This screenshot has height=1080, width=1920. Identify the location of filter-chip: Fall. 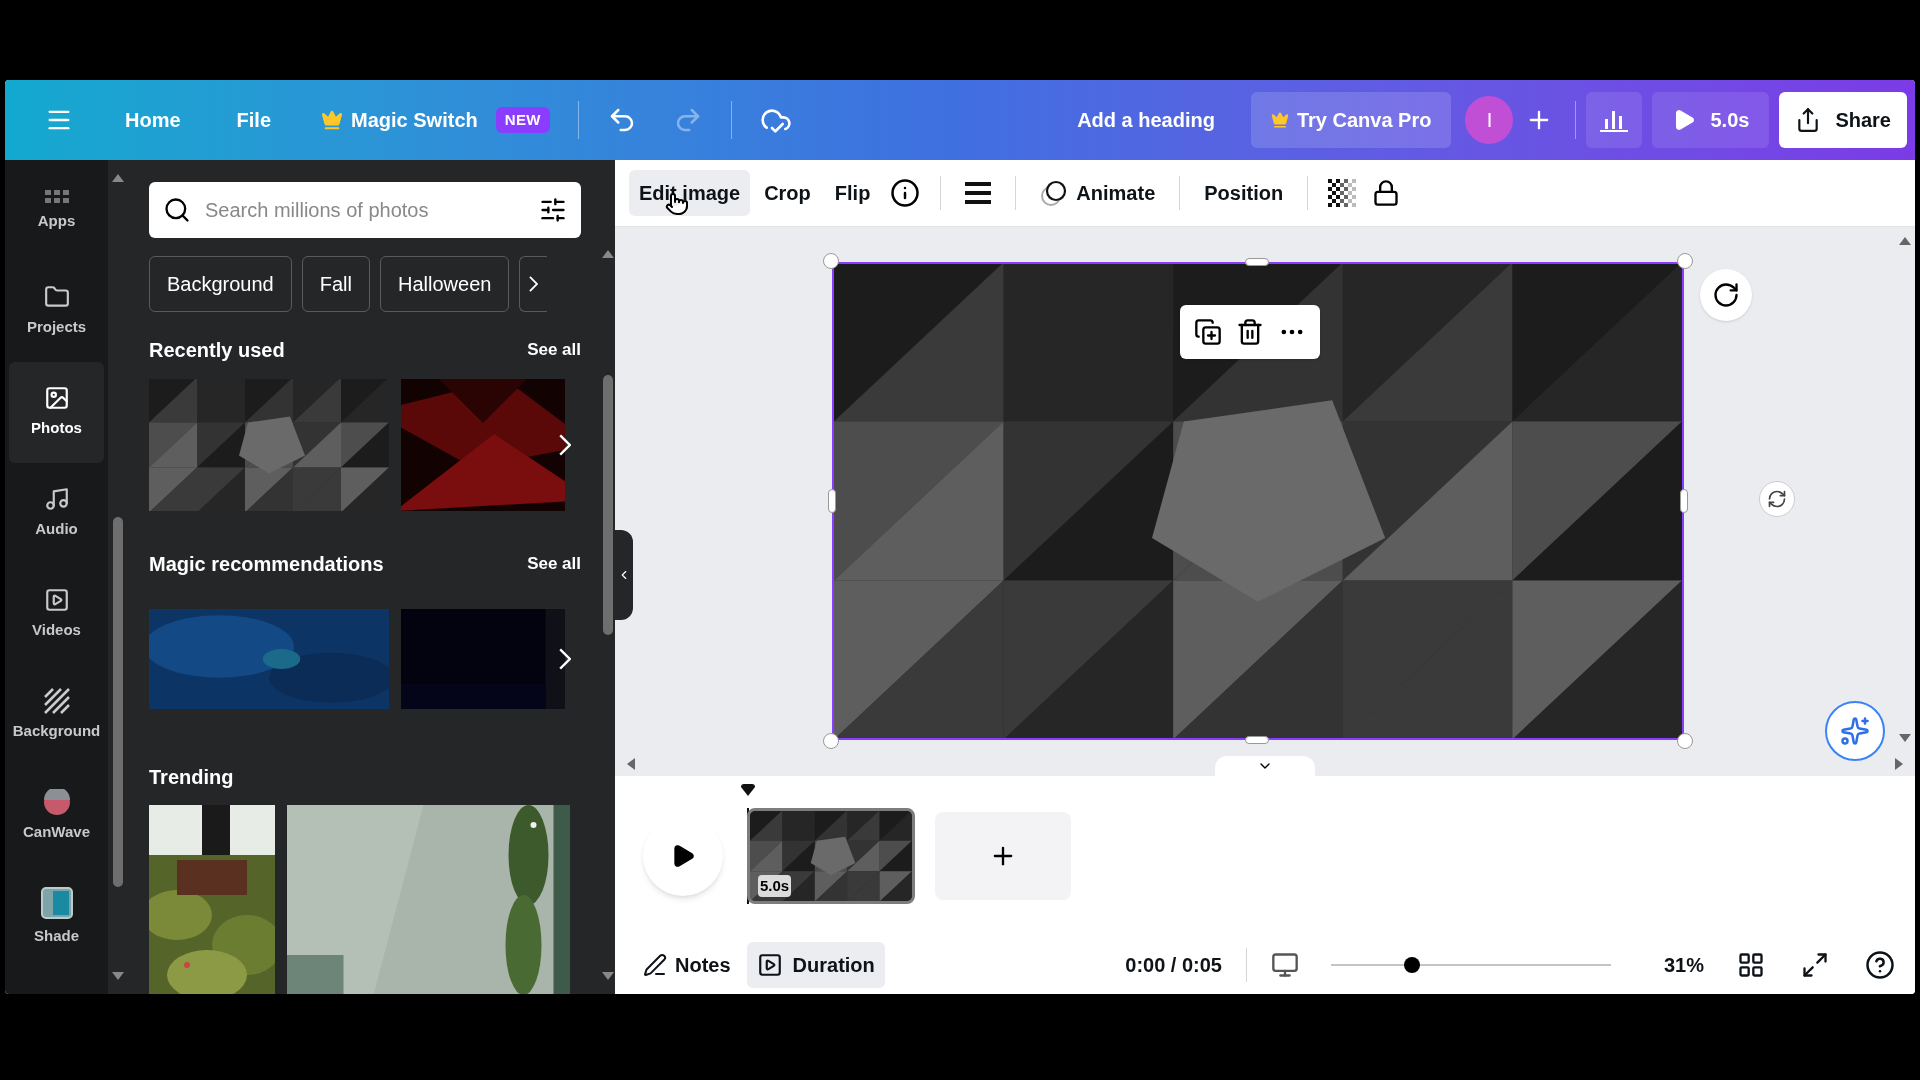
(335, 284).